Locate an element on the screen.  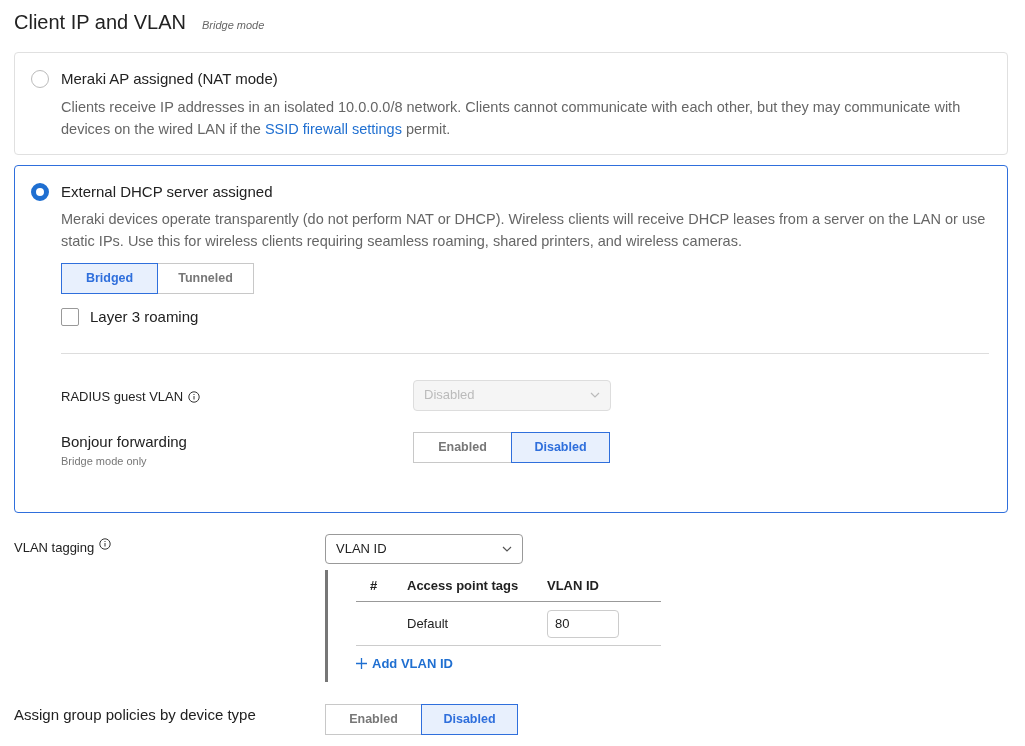
firewall-settings-link: SSID firewall settings is located at coordinates (333, 128).